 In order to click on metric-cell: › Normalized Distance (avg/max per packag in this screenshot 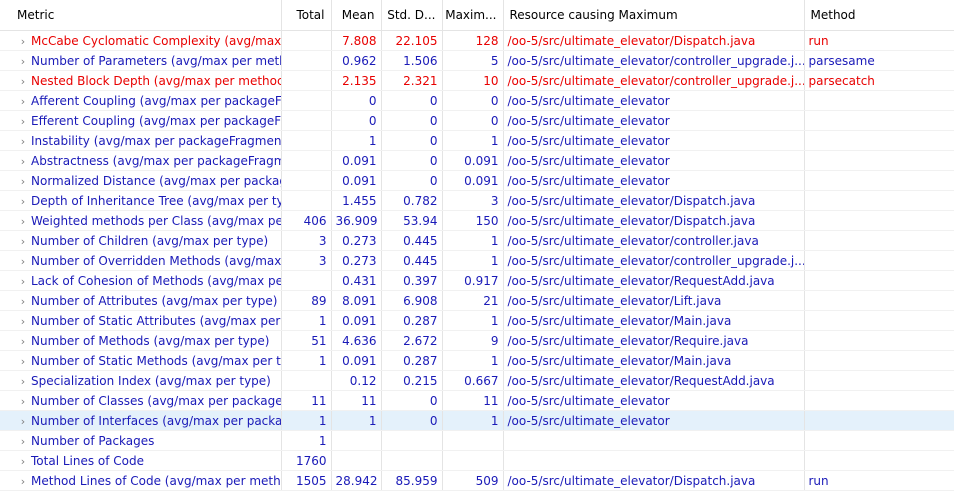, I will do `click(141, 180)`.